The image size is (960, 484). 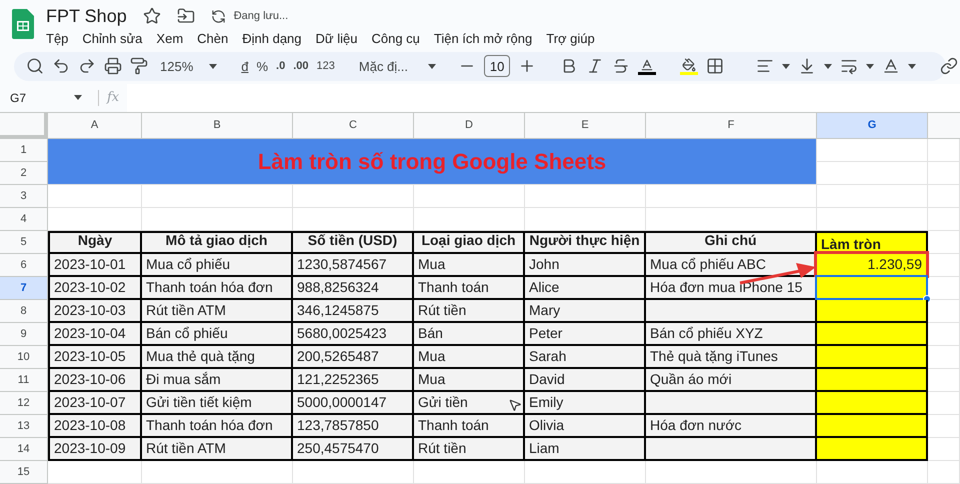 I want to click on menu-item: Trợ giúp, so click(x=570, y=39).